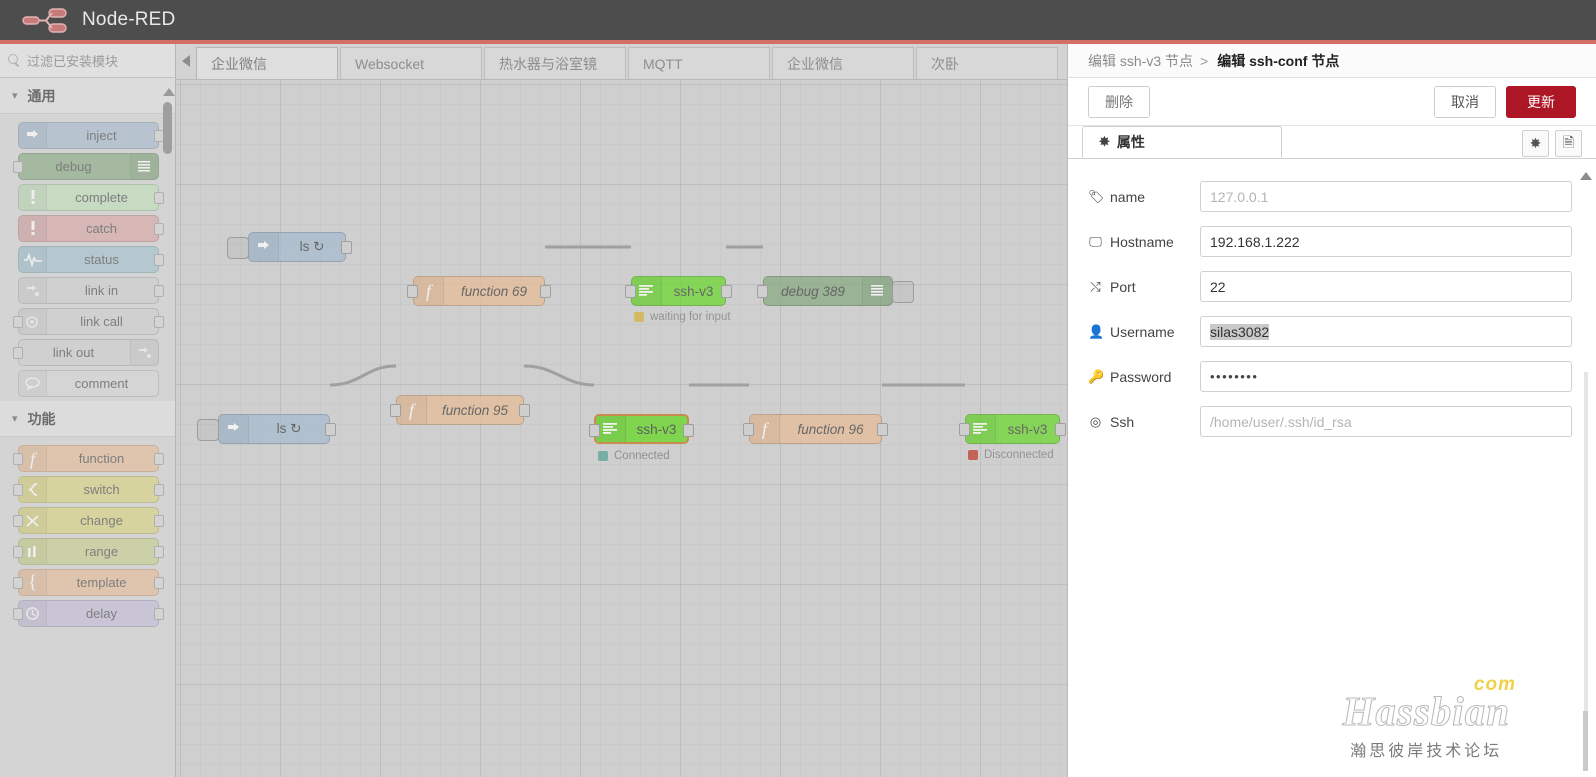 The height and width of the screenshot is (777, 1596). What do you see at coordinates (1012, 437) in the screenshot?
I see `flow-node-sshv3c: ssh-v3 Disconnected` at bounding box center [1012, 437].